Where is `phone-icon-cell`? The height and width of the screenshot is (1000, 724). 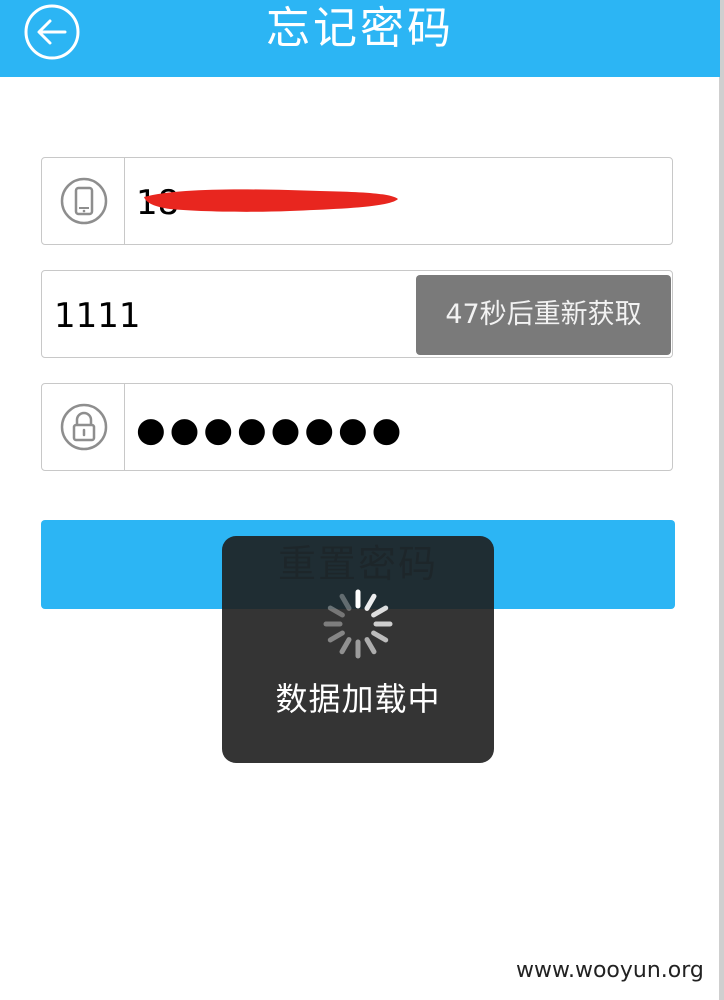 phone-icon-cell is located at coordinates (83, 201).